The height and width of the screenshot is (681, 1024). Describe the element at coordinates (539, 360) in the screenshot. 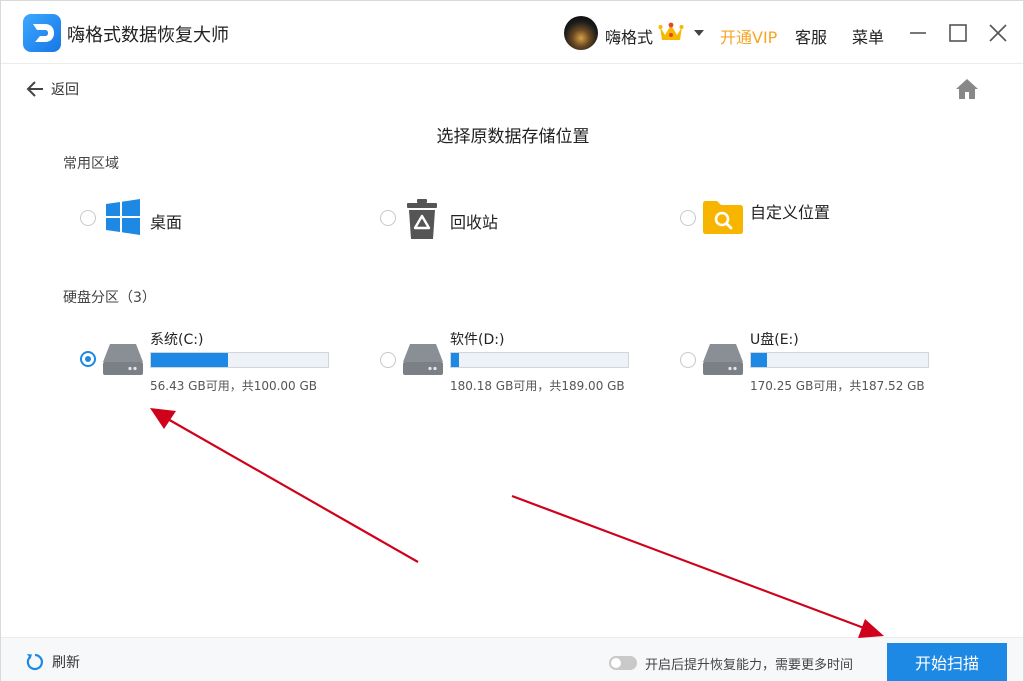

I see `drive-d-usage-bar` at that location.